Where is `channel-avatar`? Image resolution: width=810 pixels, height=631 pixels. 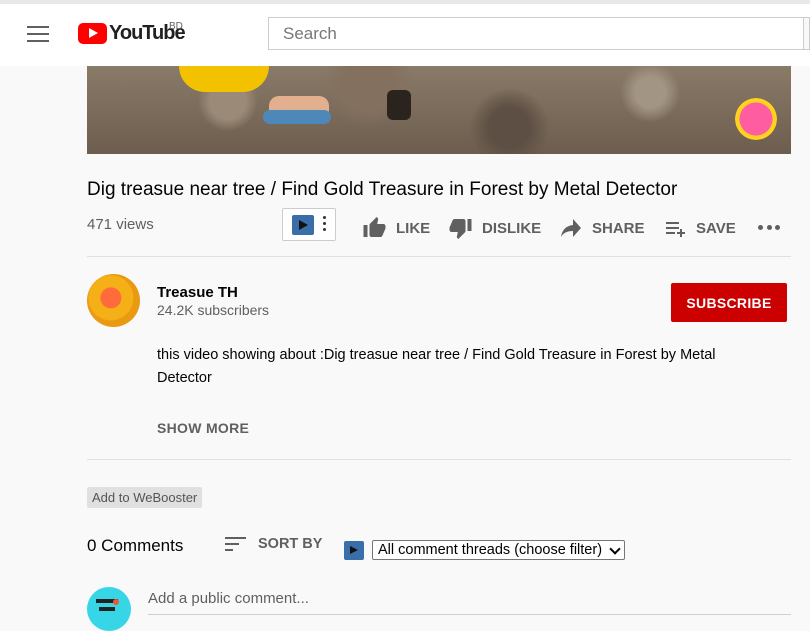 channel-avatar is located at coordinates (113, 300).